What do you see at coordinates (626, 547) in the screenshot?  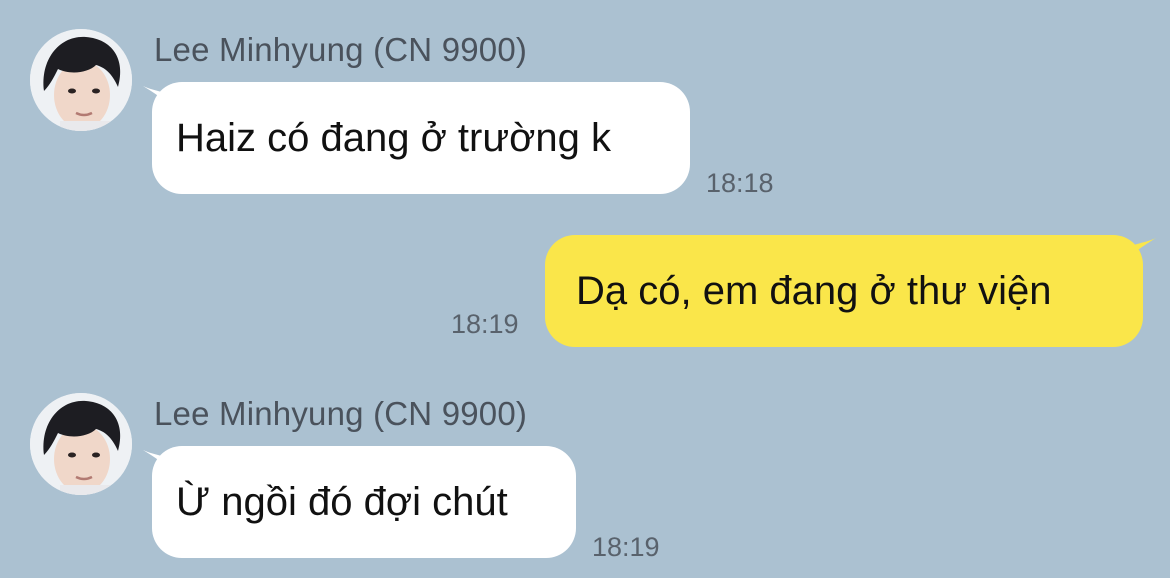 I see `message-time: 18:19` at bounding box center [626, 547].